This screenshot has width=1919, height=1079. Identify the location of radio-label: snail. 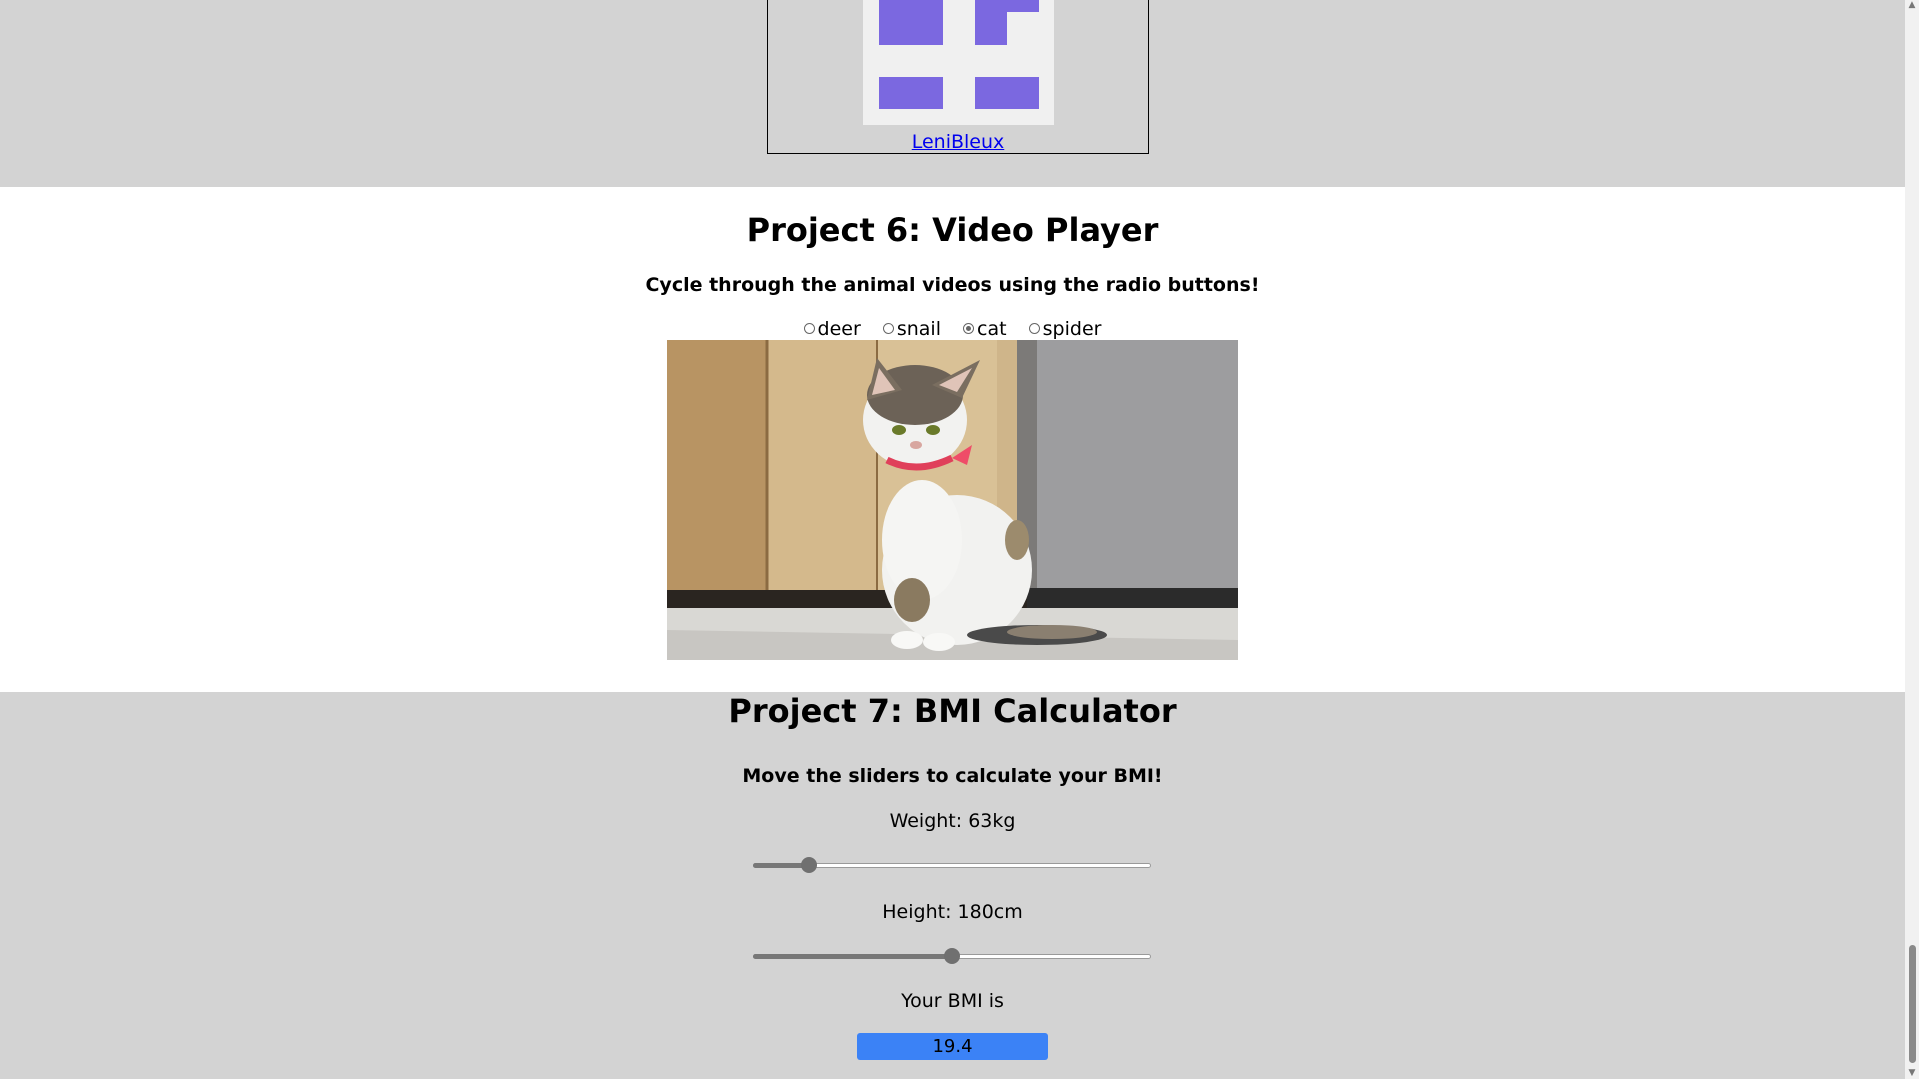
(918, 328).